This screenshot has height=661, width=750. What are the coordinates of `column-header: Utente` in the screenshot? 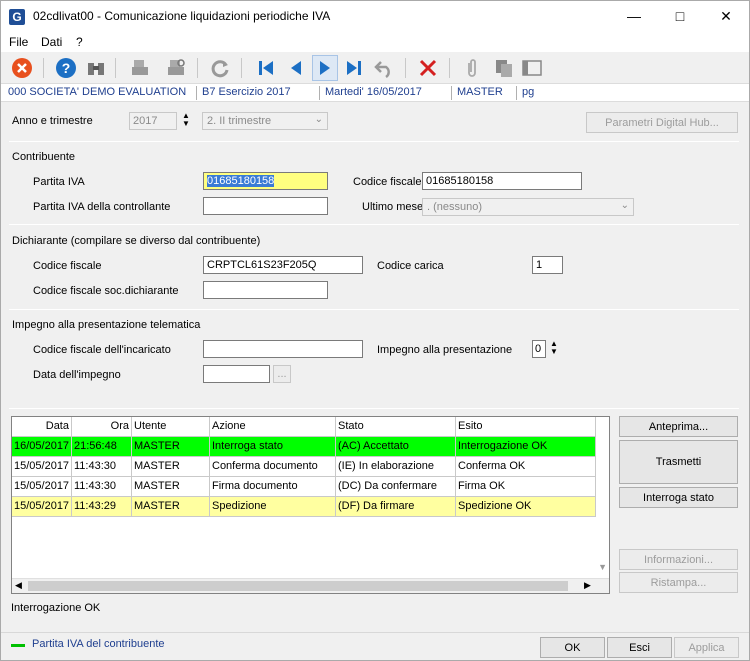 It's located at (171, 427).